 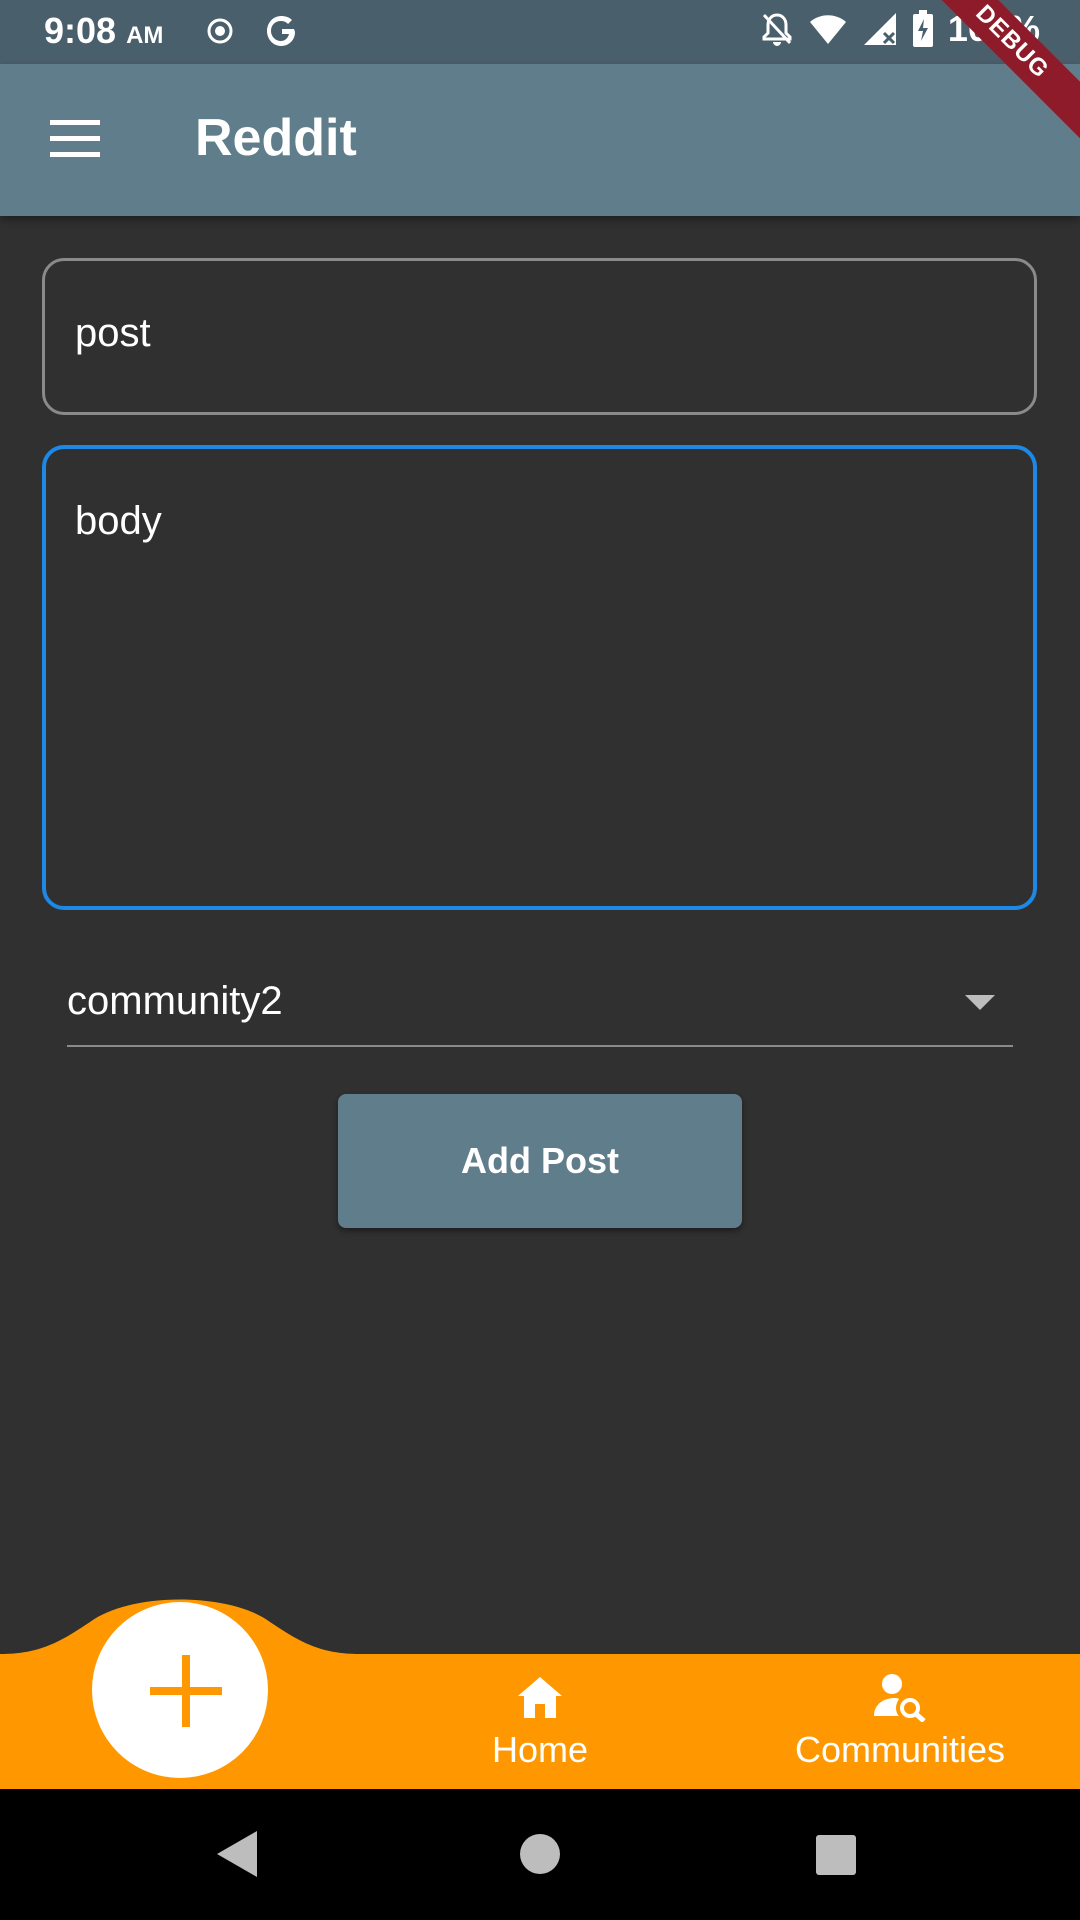 I want to click on add-post-button: Add Post, so click(x=540, y=1161).